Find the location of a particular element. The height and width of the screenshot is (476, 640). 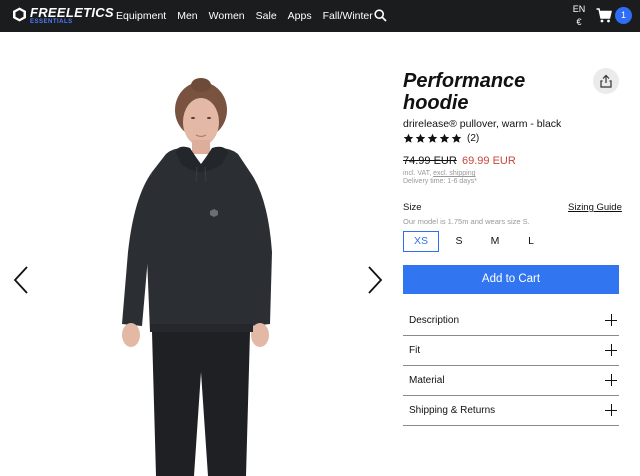

share-button is located at coordinates (606, 81).